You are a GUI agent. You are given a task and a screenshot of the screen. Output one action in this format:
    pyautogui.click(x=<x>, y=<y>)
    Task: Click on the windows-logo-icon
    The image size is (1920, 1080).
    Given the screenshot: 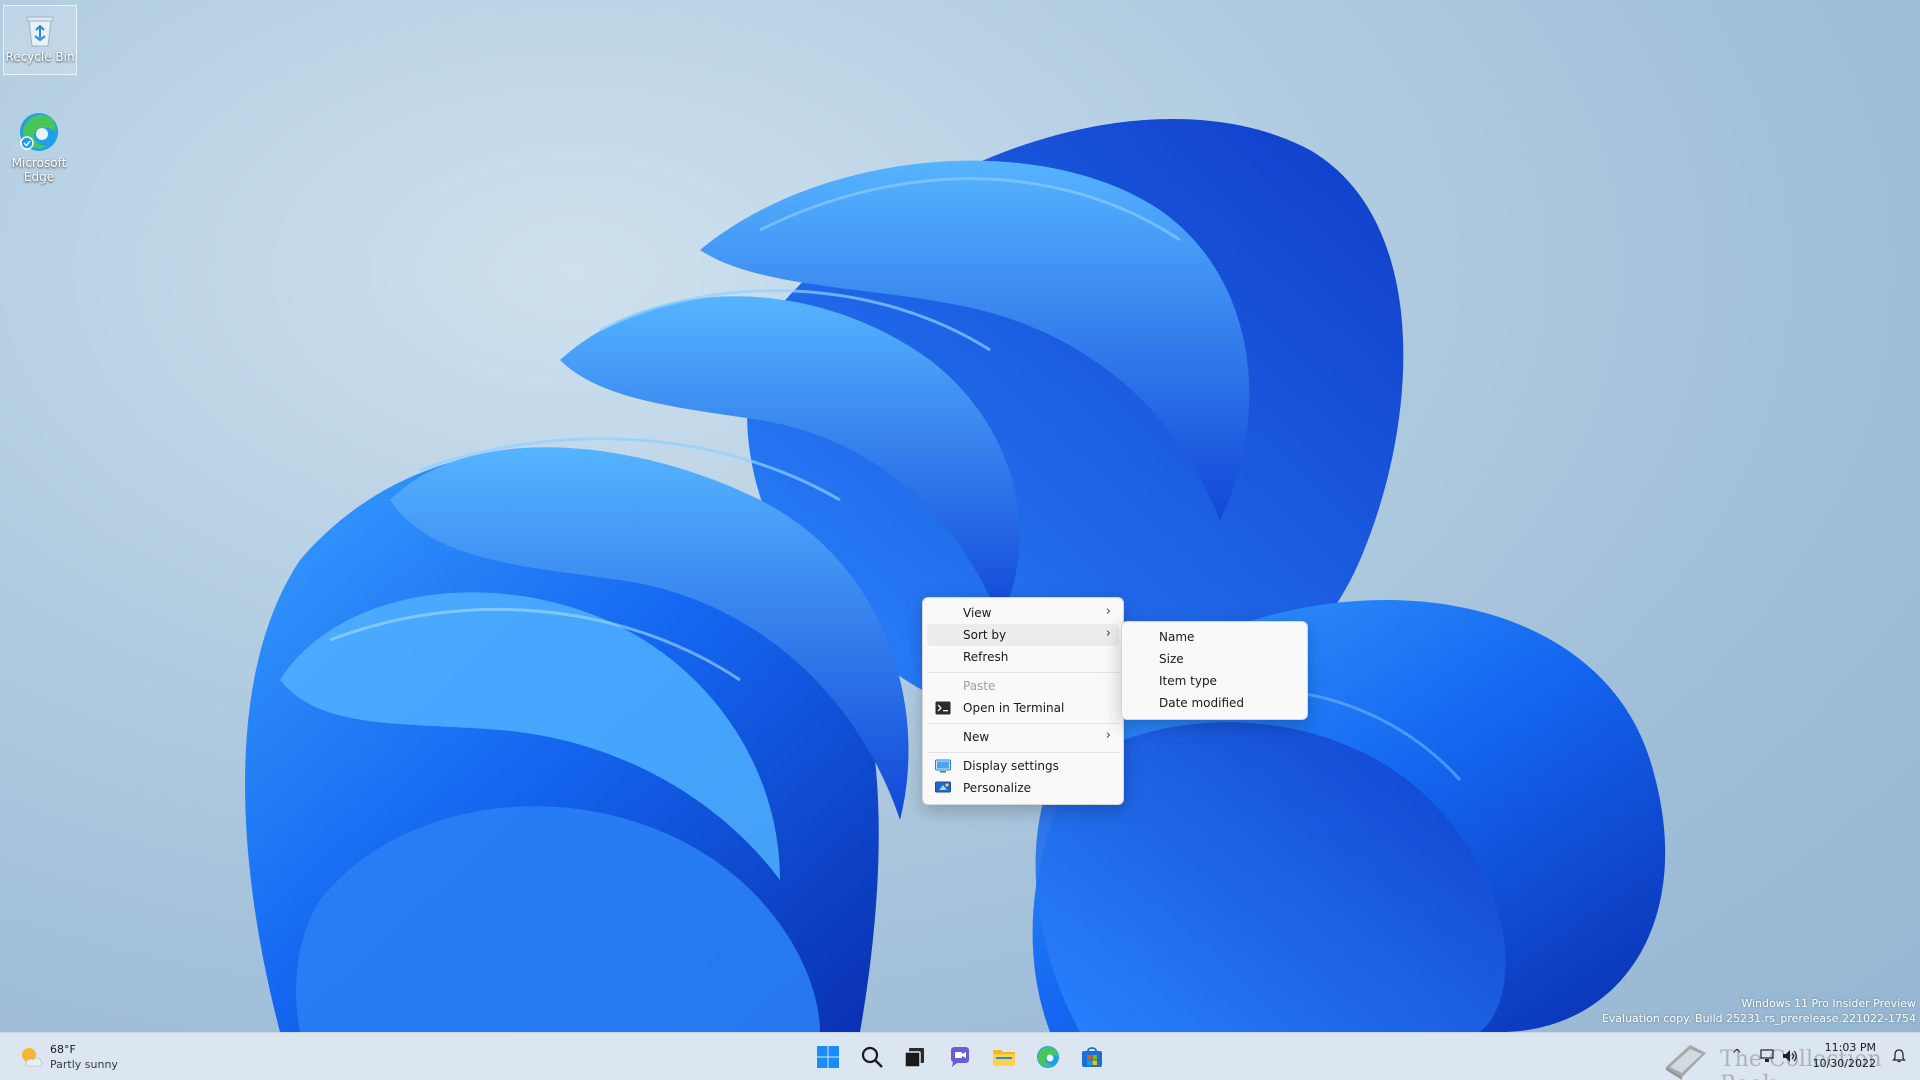 What is the action you would take?
    pyautogui.click(x=828, y=1057)
    